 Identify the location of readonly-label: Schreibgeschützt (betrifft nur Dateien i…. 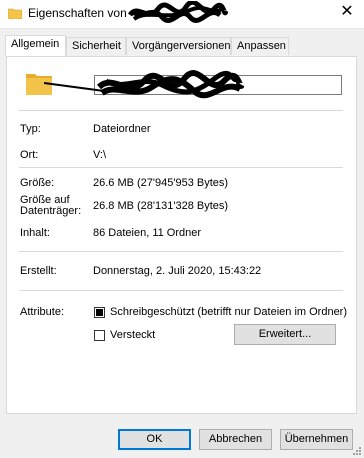
(228, 312).